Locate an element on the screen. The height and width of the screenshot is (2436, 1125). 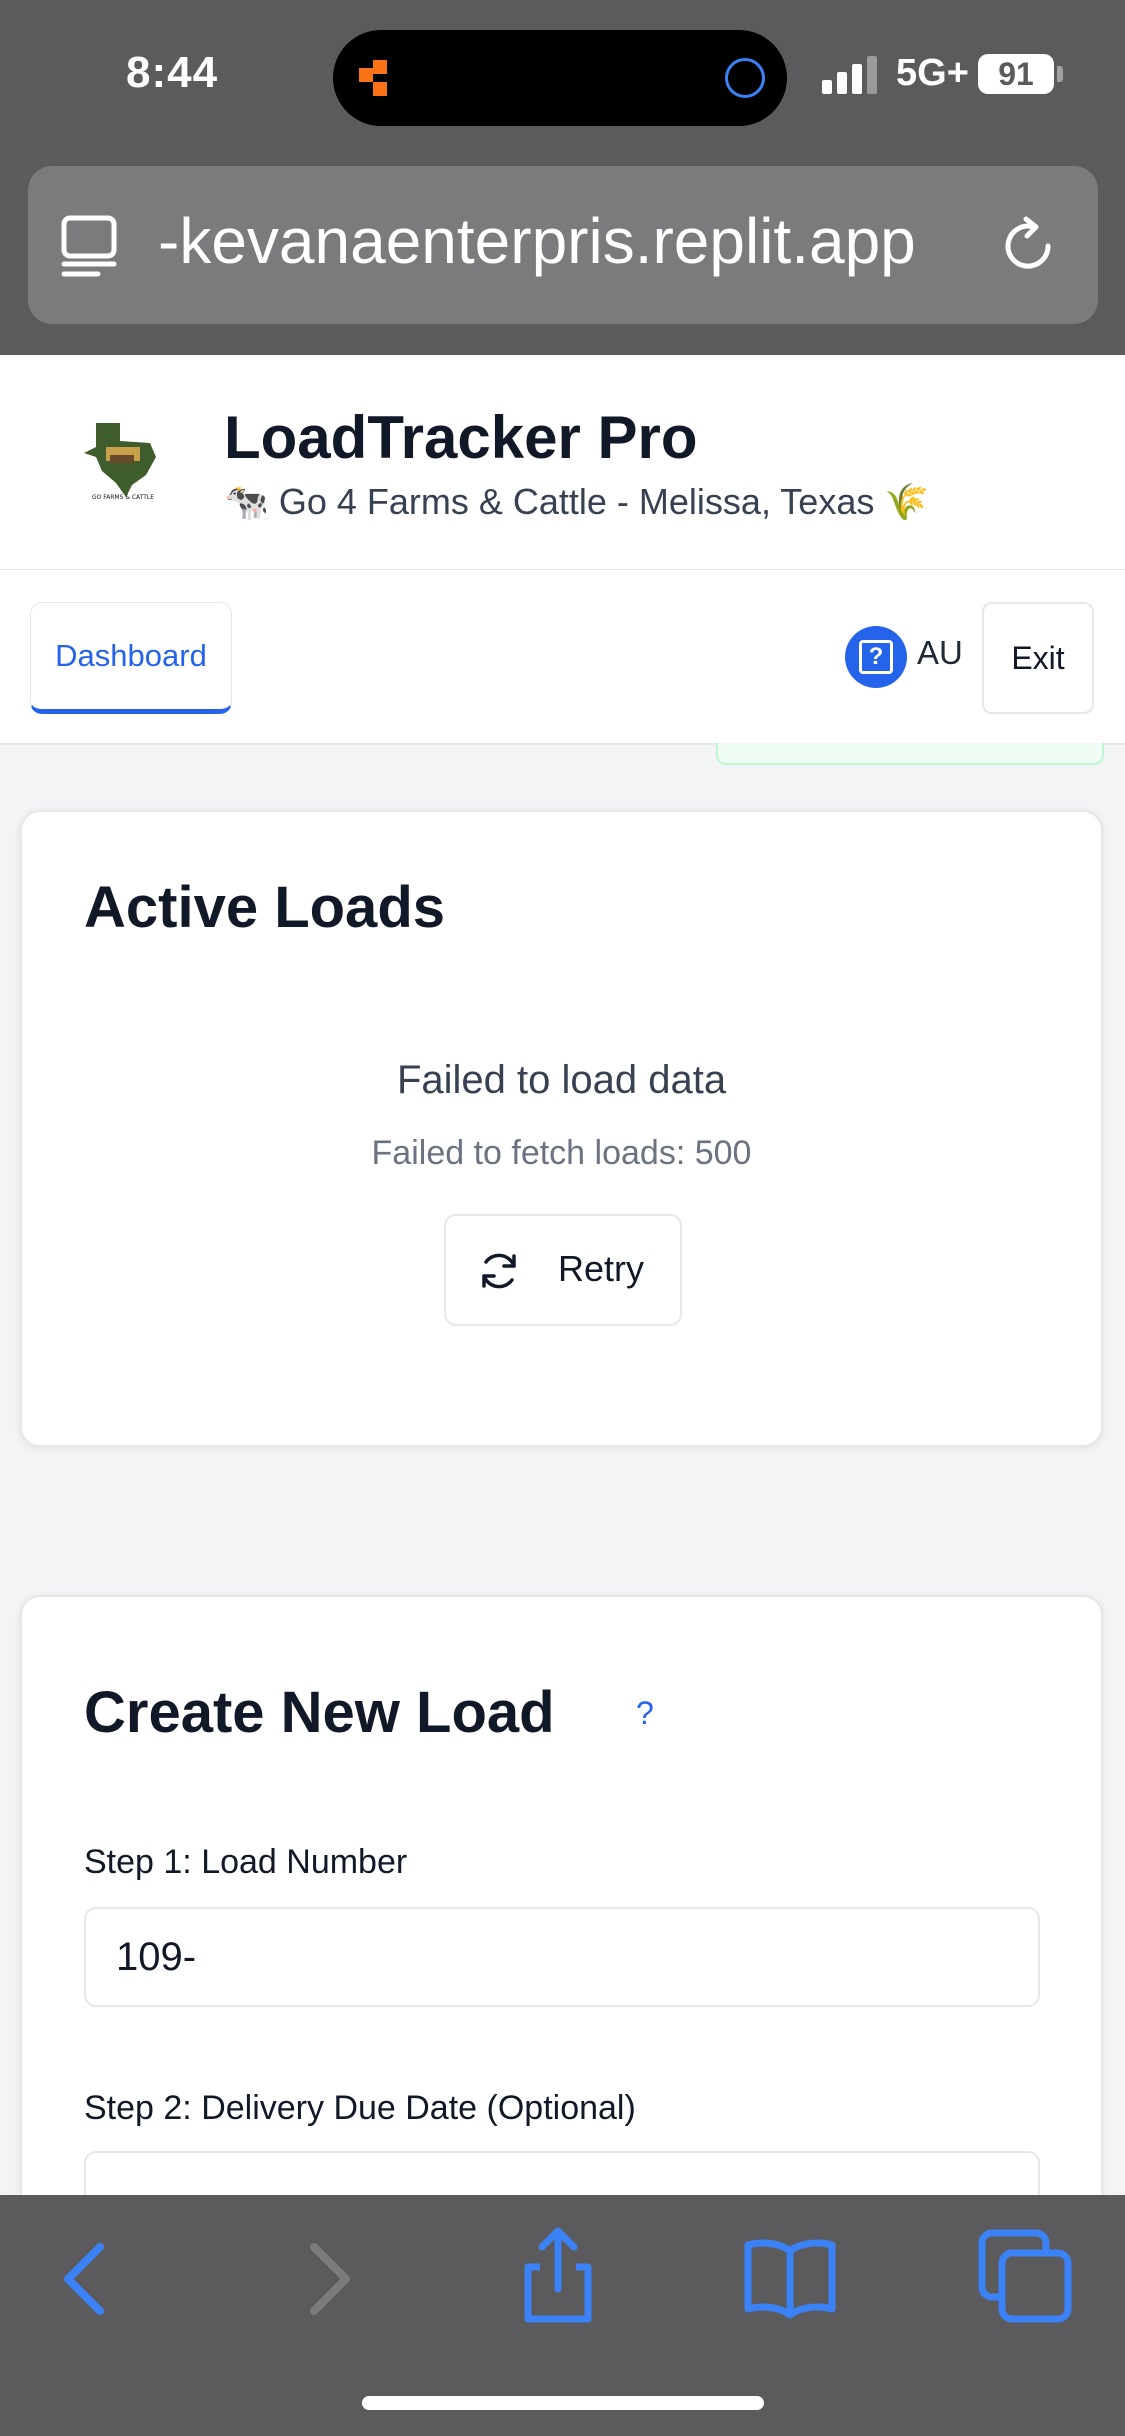
create-load-title: Create New Load is located at coordinates (319, 1712).